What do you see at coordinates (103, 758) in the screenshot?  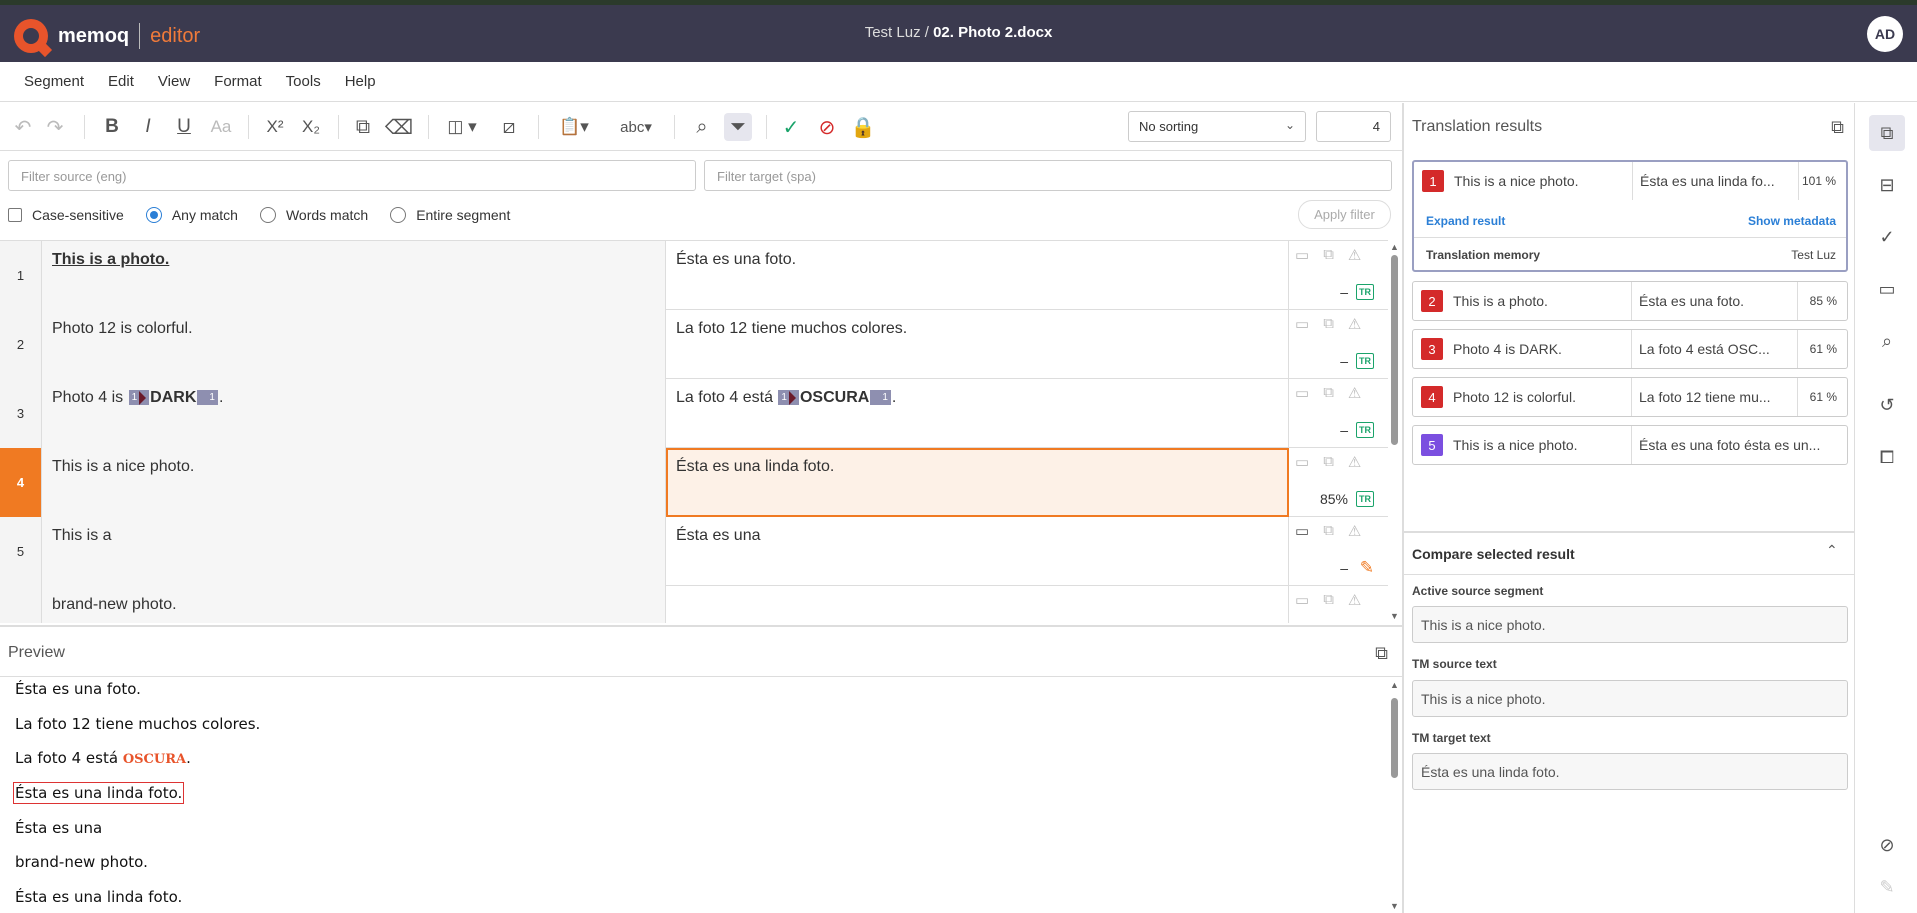 I see `preview-line: La foto 4 está OSCURA.` at bounding box center [103, 758].